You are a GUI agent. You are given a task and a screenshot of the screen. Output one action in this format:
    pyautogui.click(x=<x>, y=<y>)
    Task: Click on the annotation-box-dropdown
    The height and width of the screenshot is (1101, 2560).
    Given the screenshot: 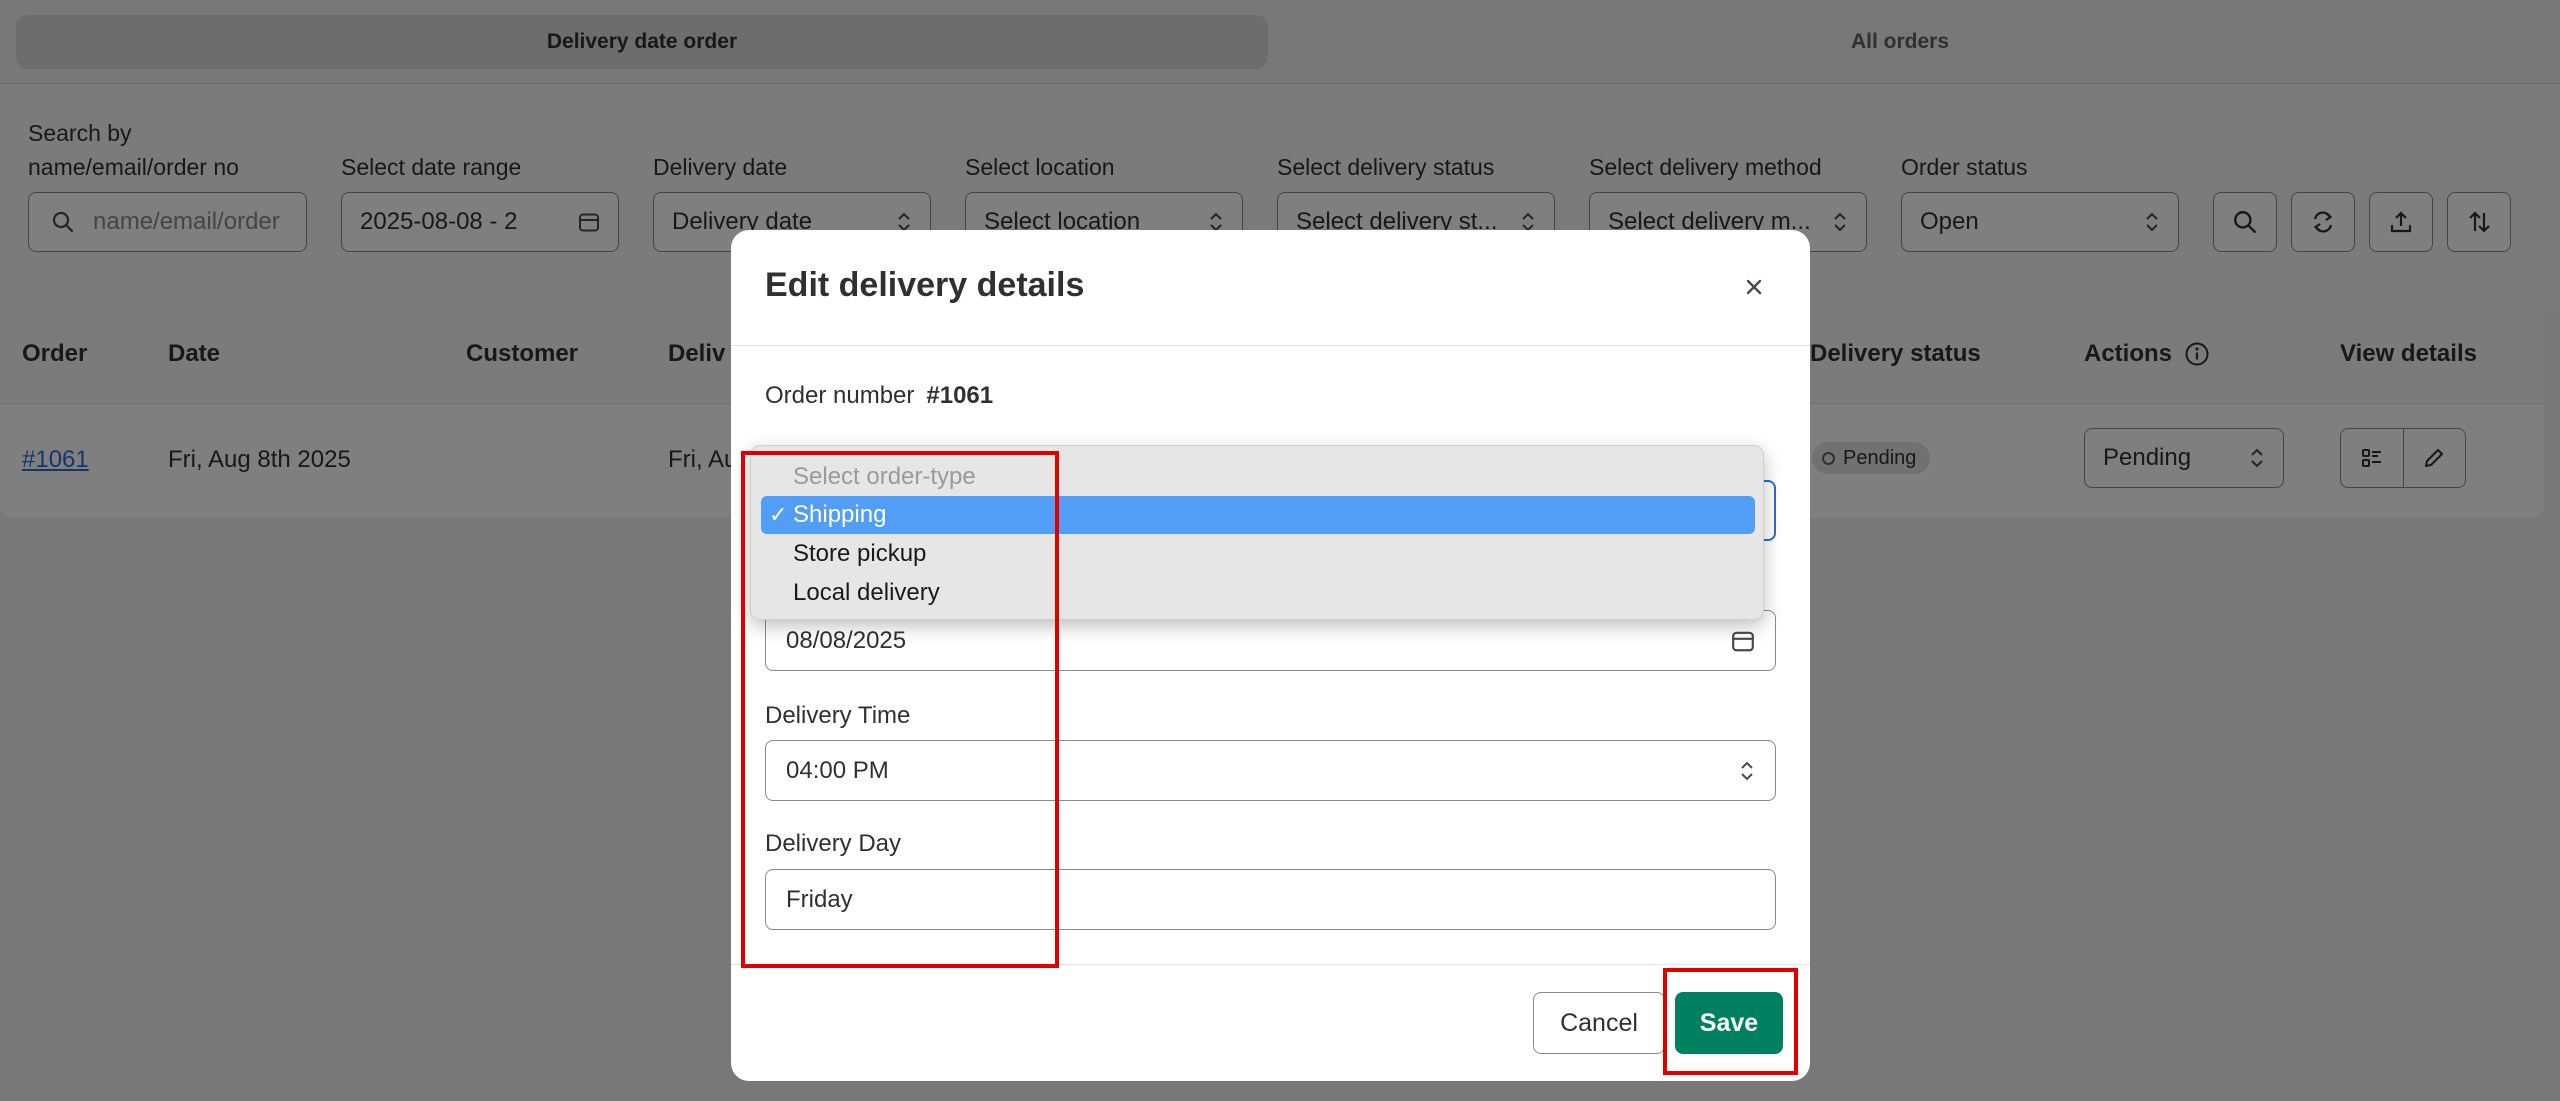 What is the action you would take?
    pyautogui.click(x=900, y=709)
    